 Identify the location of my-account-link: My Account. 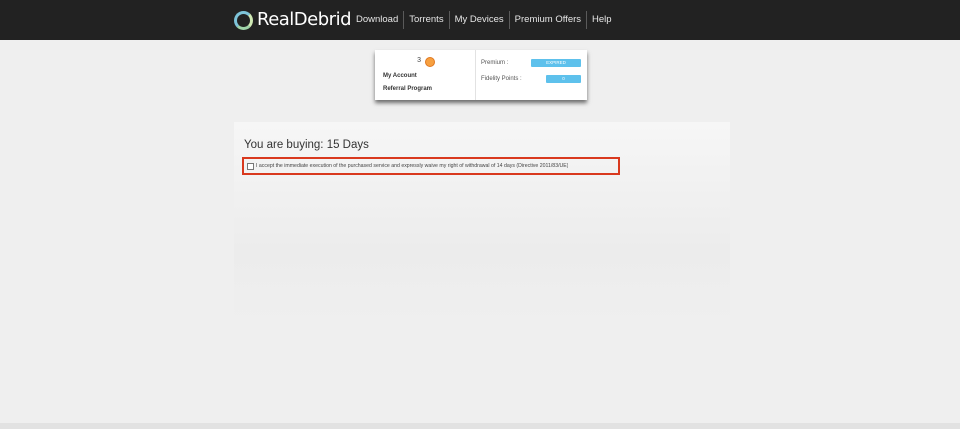
(400, 76).